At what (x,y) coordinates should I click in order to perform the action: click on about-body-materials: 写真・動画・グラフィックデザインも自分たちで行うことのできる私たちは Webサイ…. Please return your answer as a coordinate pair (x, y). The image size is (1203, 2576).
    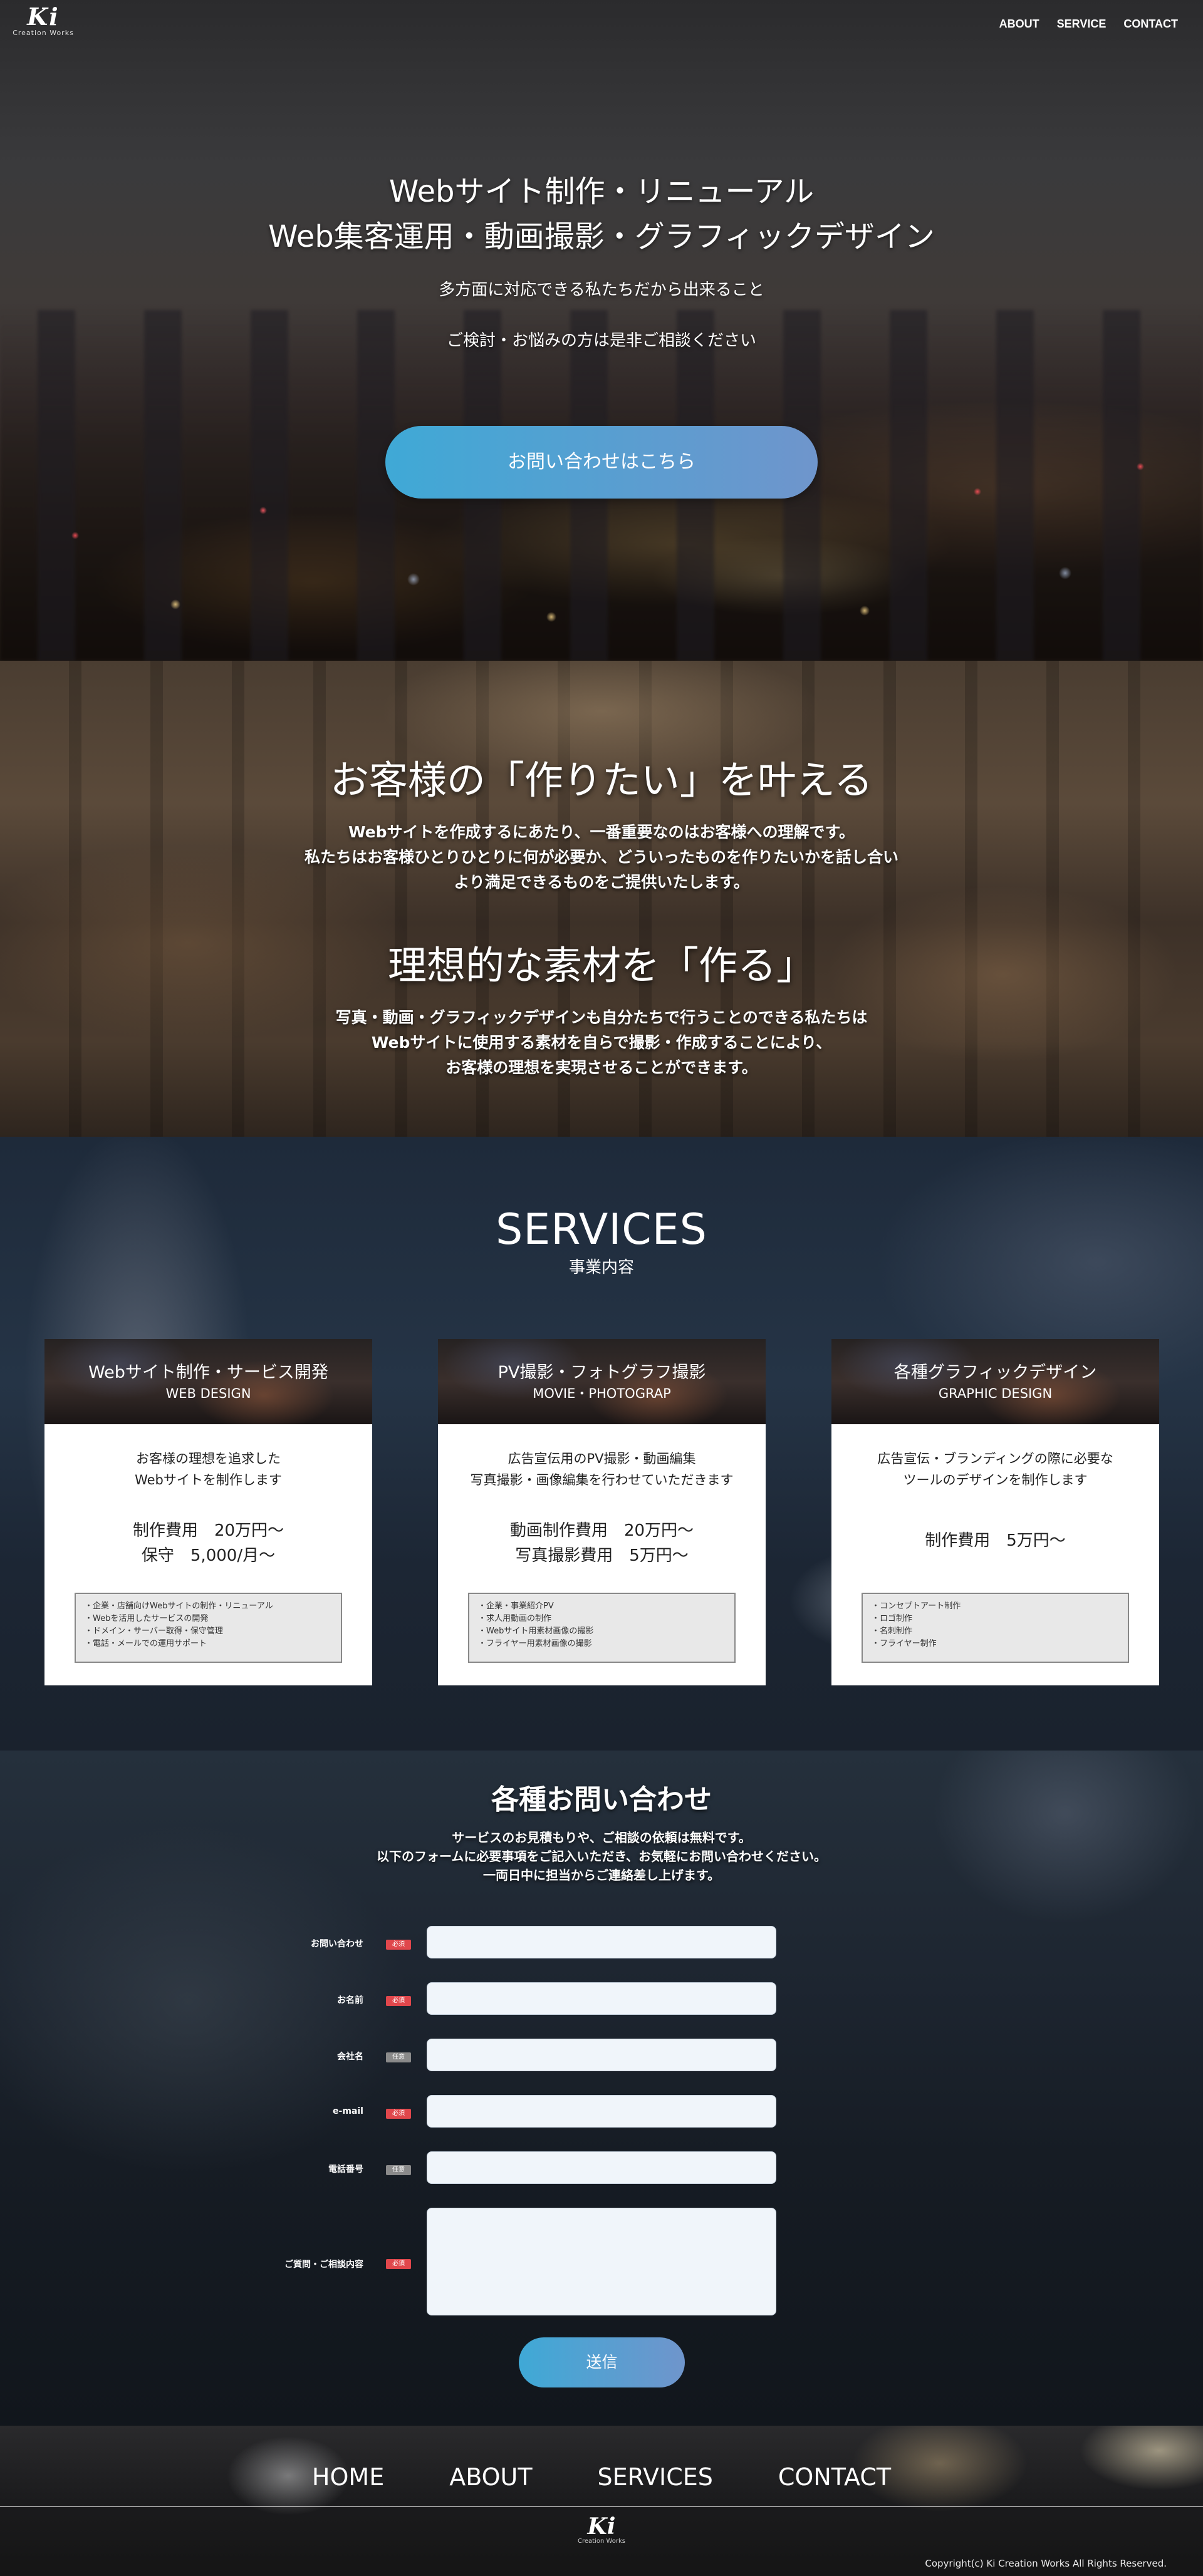
    Looking at the image, I should click on (601, 1042).